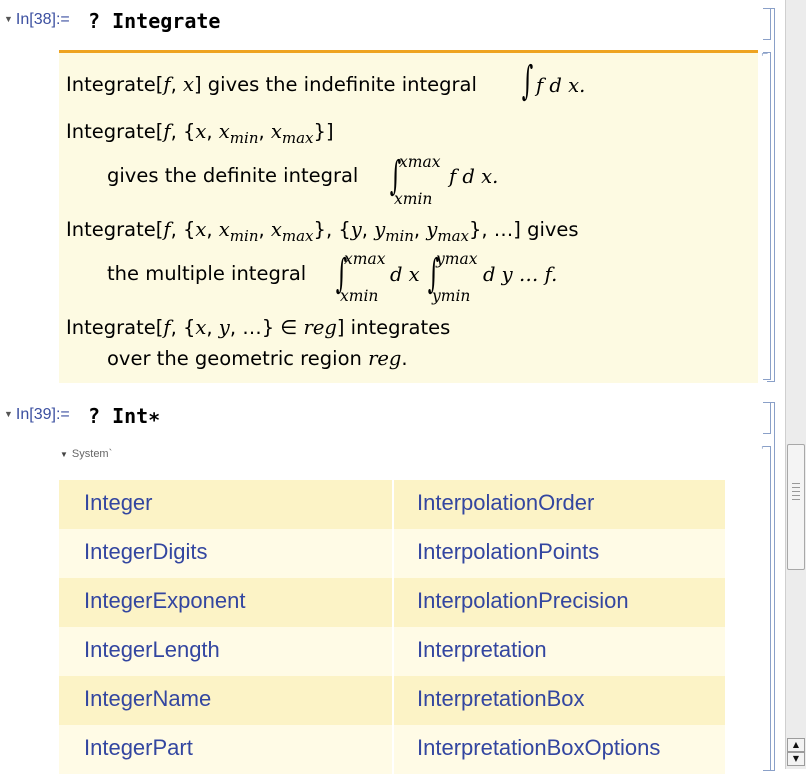  I want to click on symbol-link: Integer, so click(118, 503).